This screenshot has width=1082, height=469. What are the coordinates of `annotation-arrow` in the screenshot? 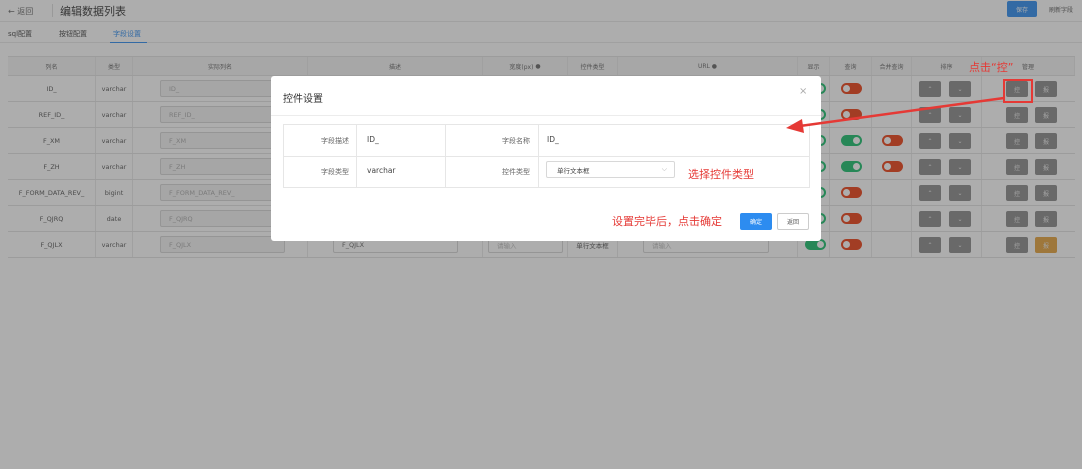 It's located at (895, 114).